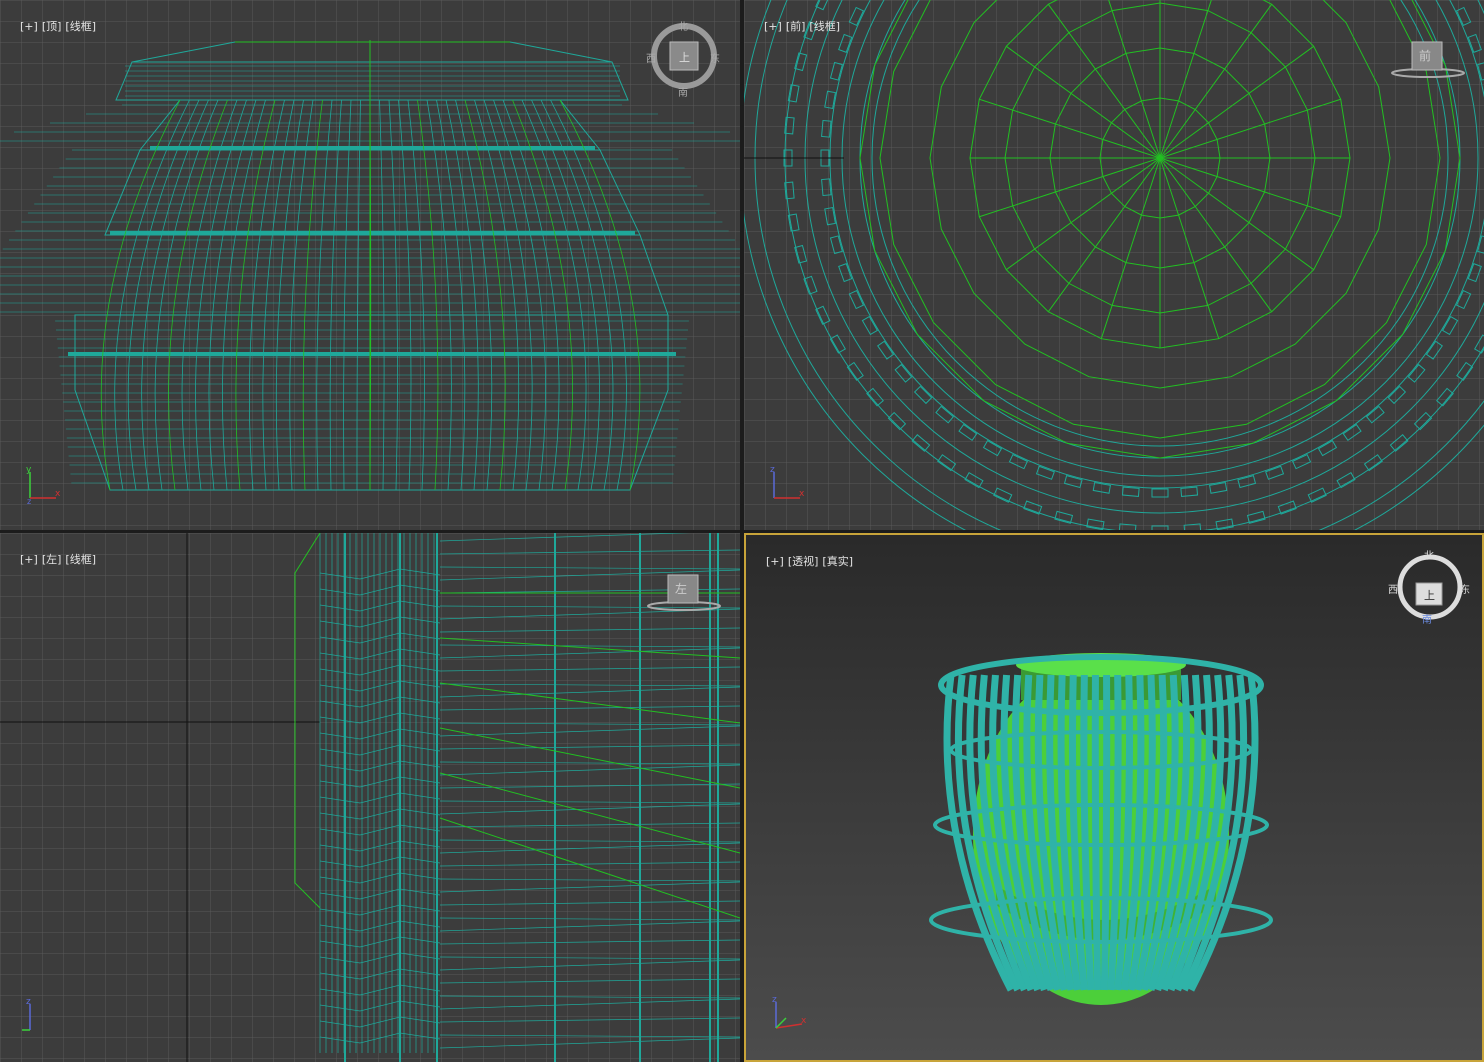 Image resolution: width=1484 pixels, height=1062 pixels. I want to click on viewport-perspective-label: [+] [透视] [真实], so click(804, 561).